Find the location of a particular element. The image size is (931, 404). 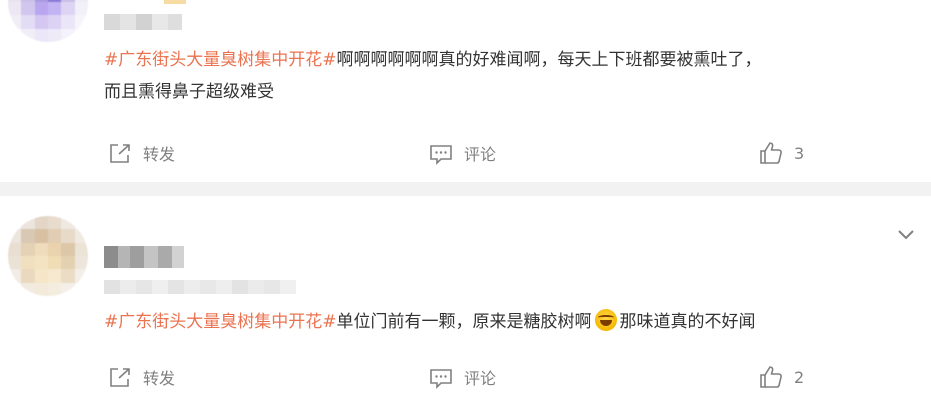

timestamp-source-blurred is located at coordinates (200, 287).